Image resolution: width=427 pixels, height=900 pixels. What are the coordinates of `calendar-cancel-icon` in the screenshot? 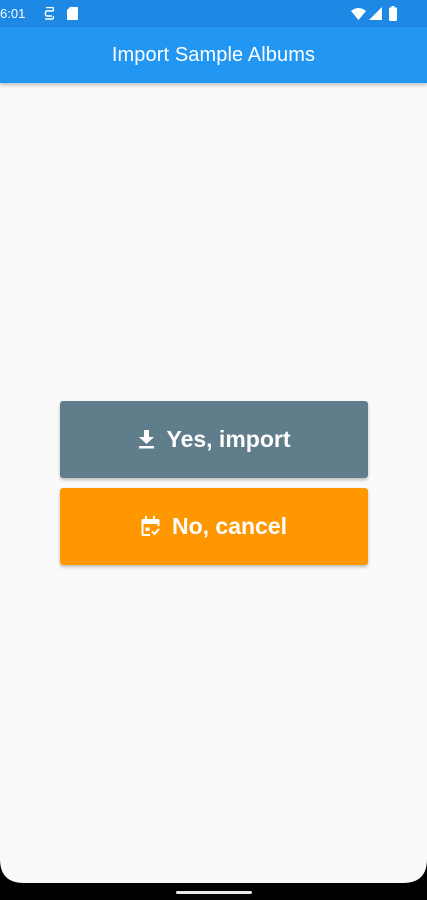 It's located at (150, 526).